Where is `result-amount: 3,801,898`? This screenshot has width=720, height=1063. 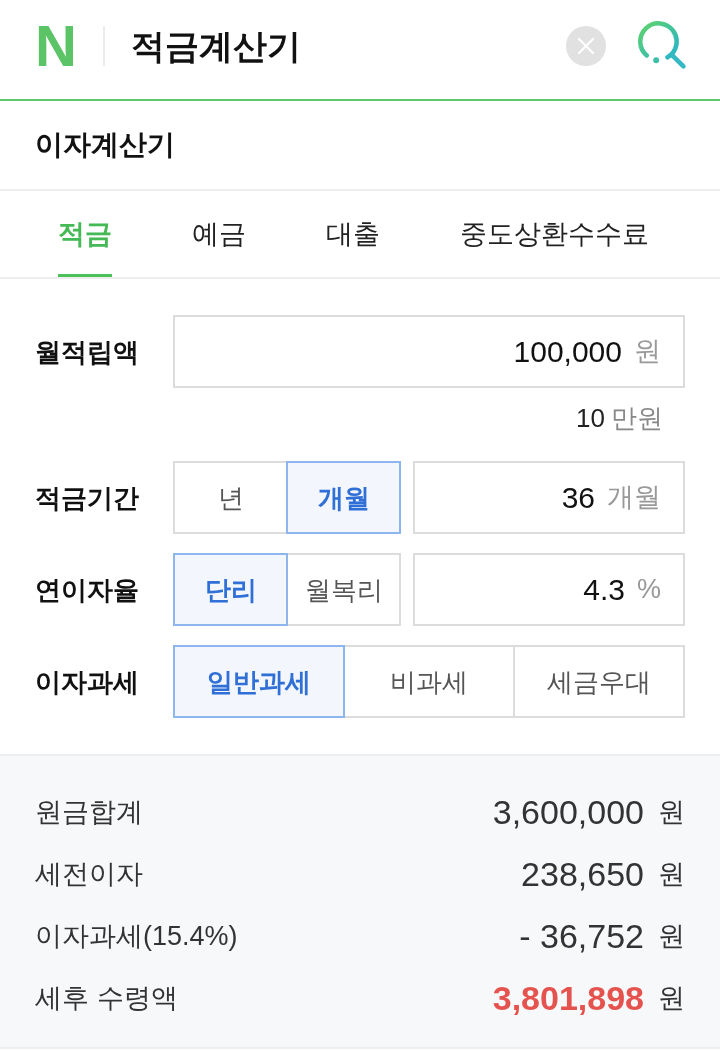
result-amount: 3,801,898 is located at coordinates (568, 998).